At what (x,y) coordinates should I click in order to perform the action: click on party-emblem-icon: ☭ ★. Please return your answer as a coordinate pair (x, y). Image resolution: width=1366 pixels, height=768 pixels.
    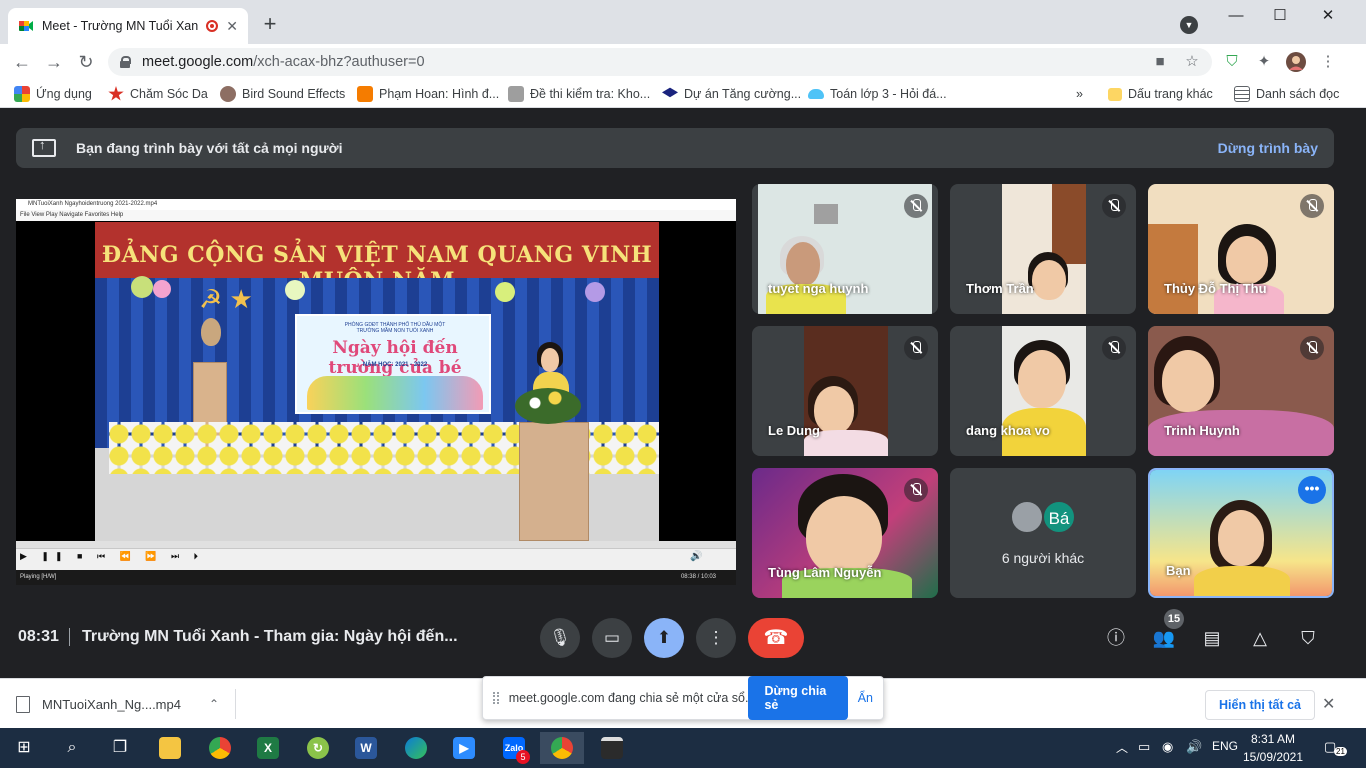
    Looking at the image, I should click on (226, 299).